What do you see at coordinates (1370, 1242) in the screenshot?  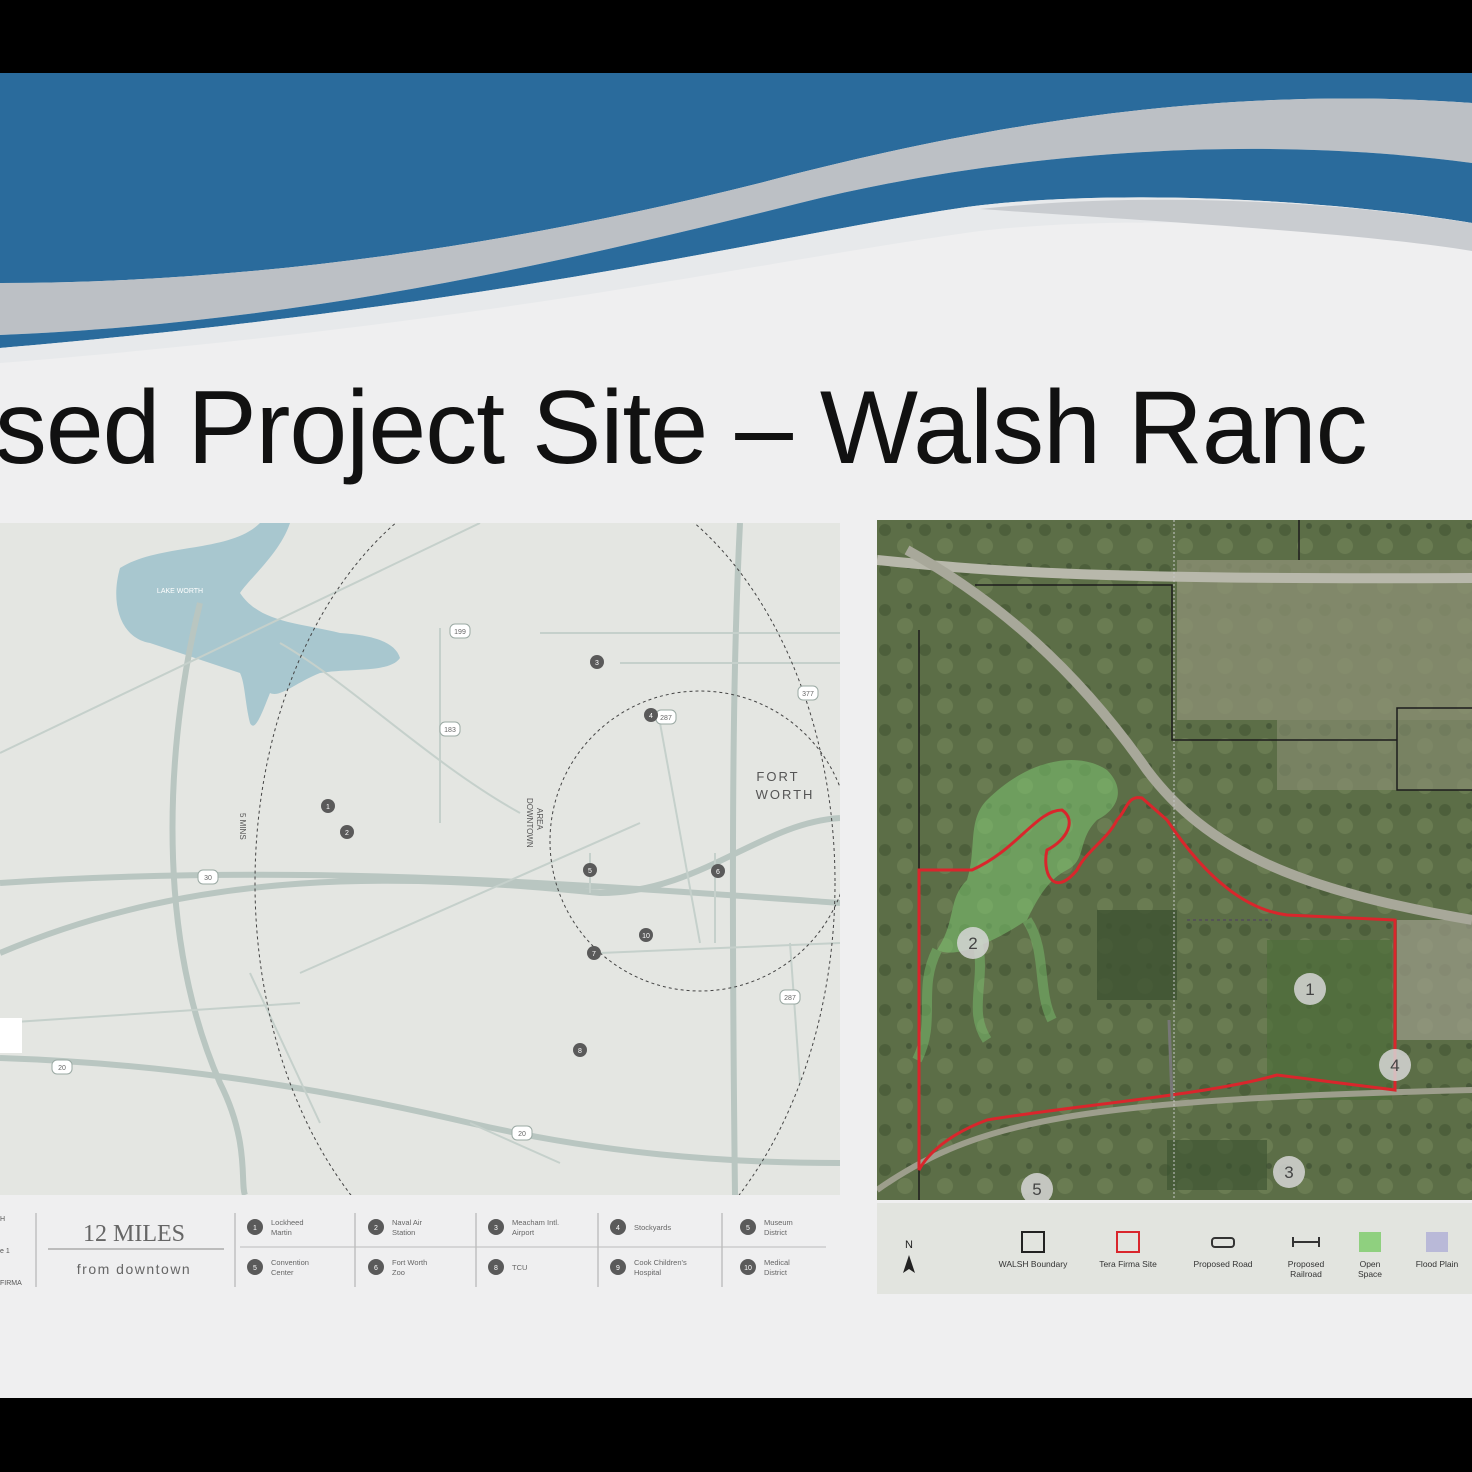 I see `open-space-swatch-icon` at bounding box center [1370, 1242].